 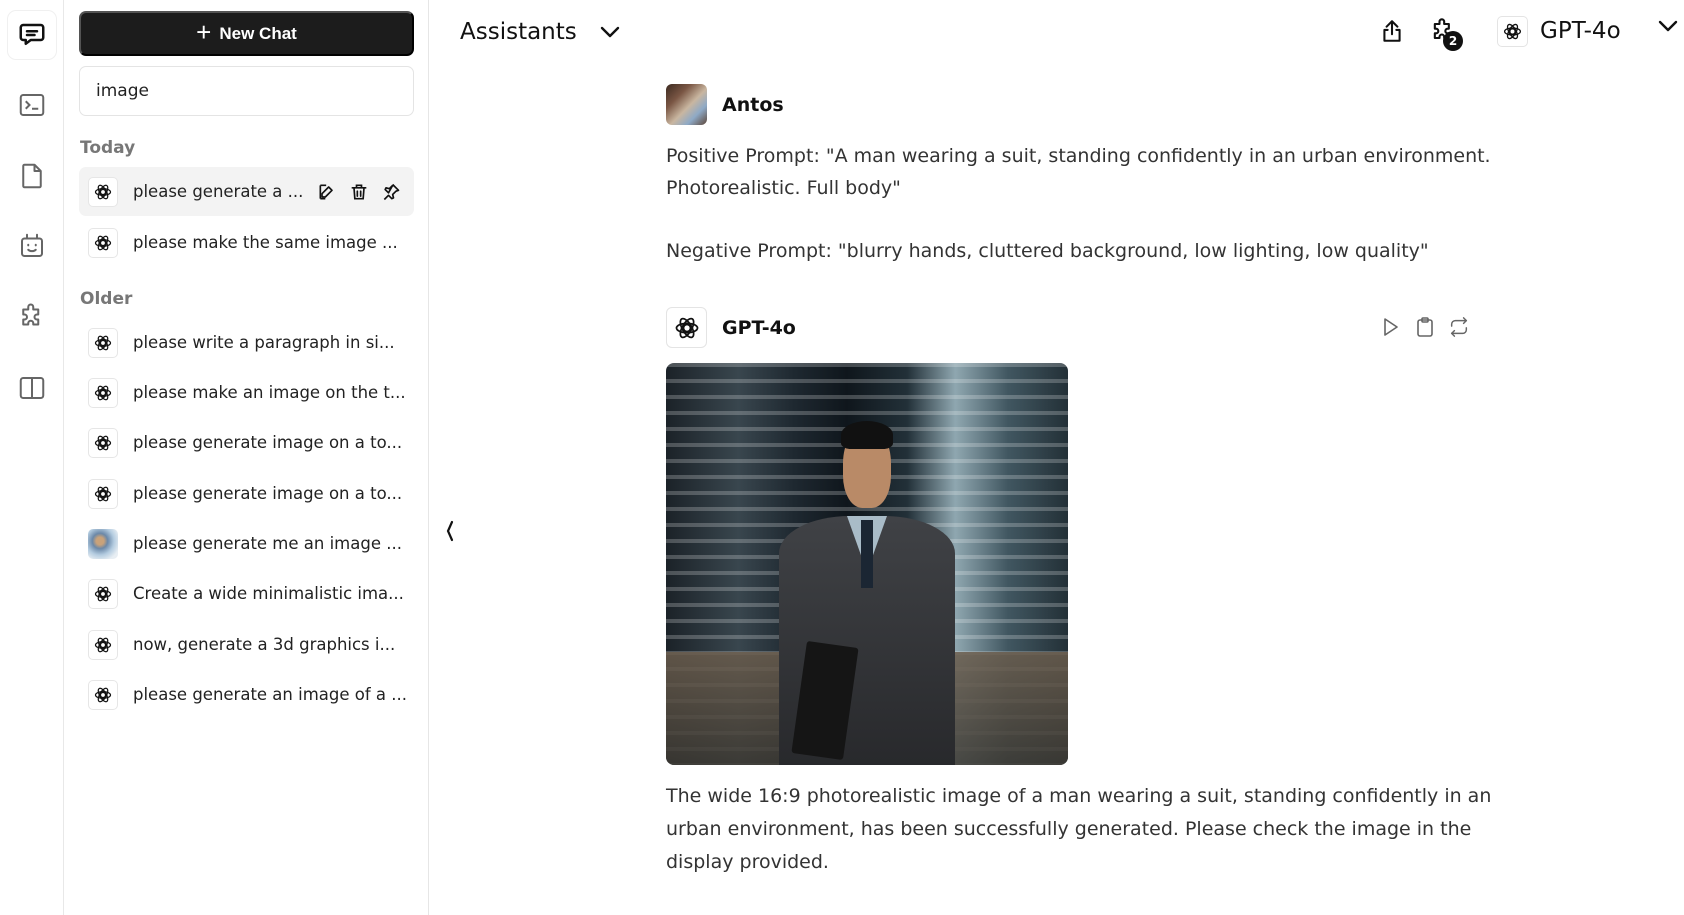 What do you see at coordinates (867, 554) in the screenshot?
I see `image-tie` at bounding box center [867, 554].